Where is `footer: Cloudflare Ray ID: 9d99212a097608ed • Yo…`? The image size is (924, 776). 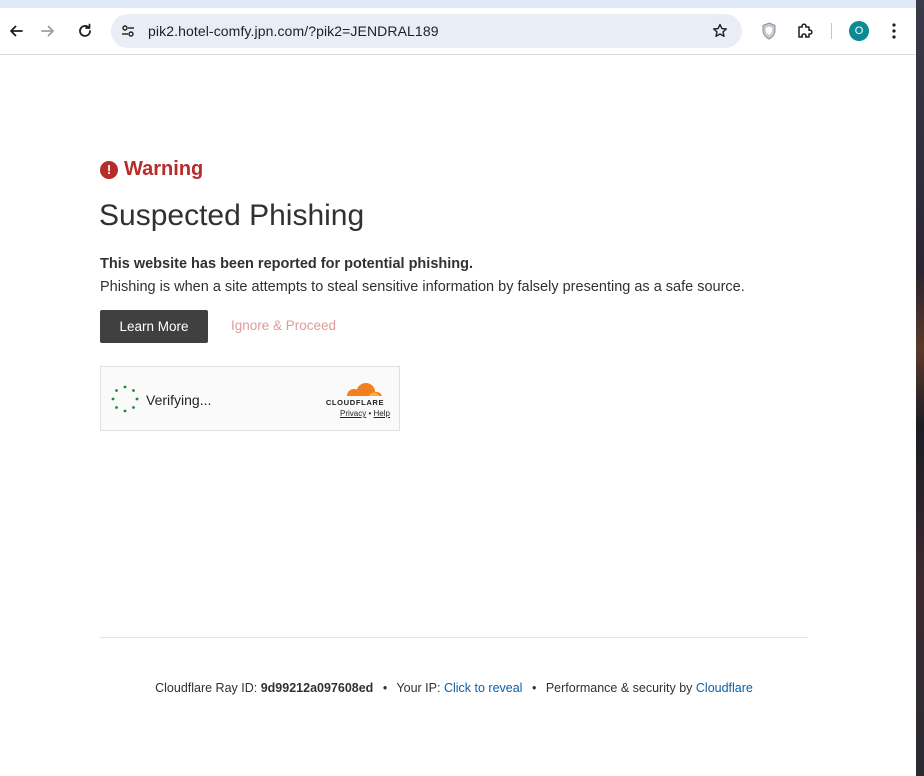 footer: Cloudflare Ray ID: 9d99212a097608ed • Yo… is located at coordinates (454, 688).